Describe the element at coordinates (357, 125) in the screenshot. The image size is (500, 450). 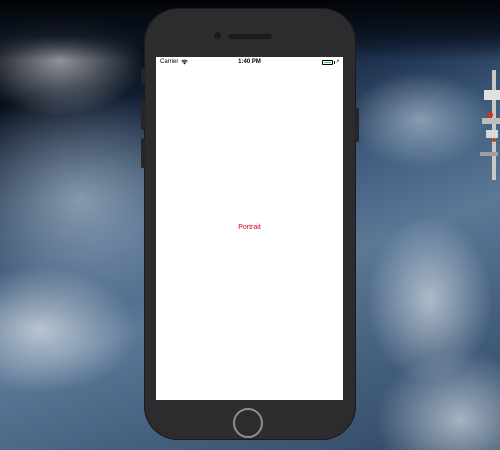
I see `power-button` at that location.